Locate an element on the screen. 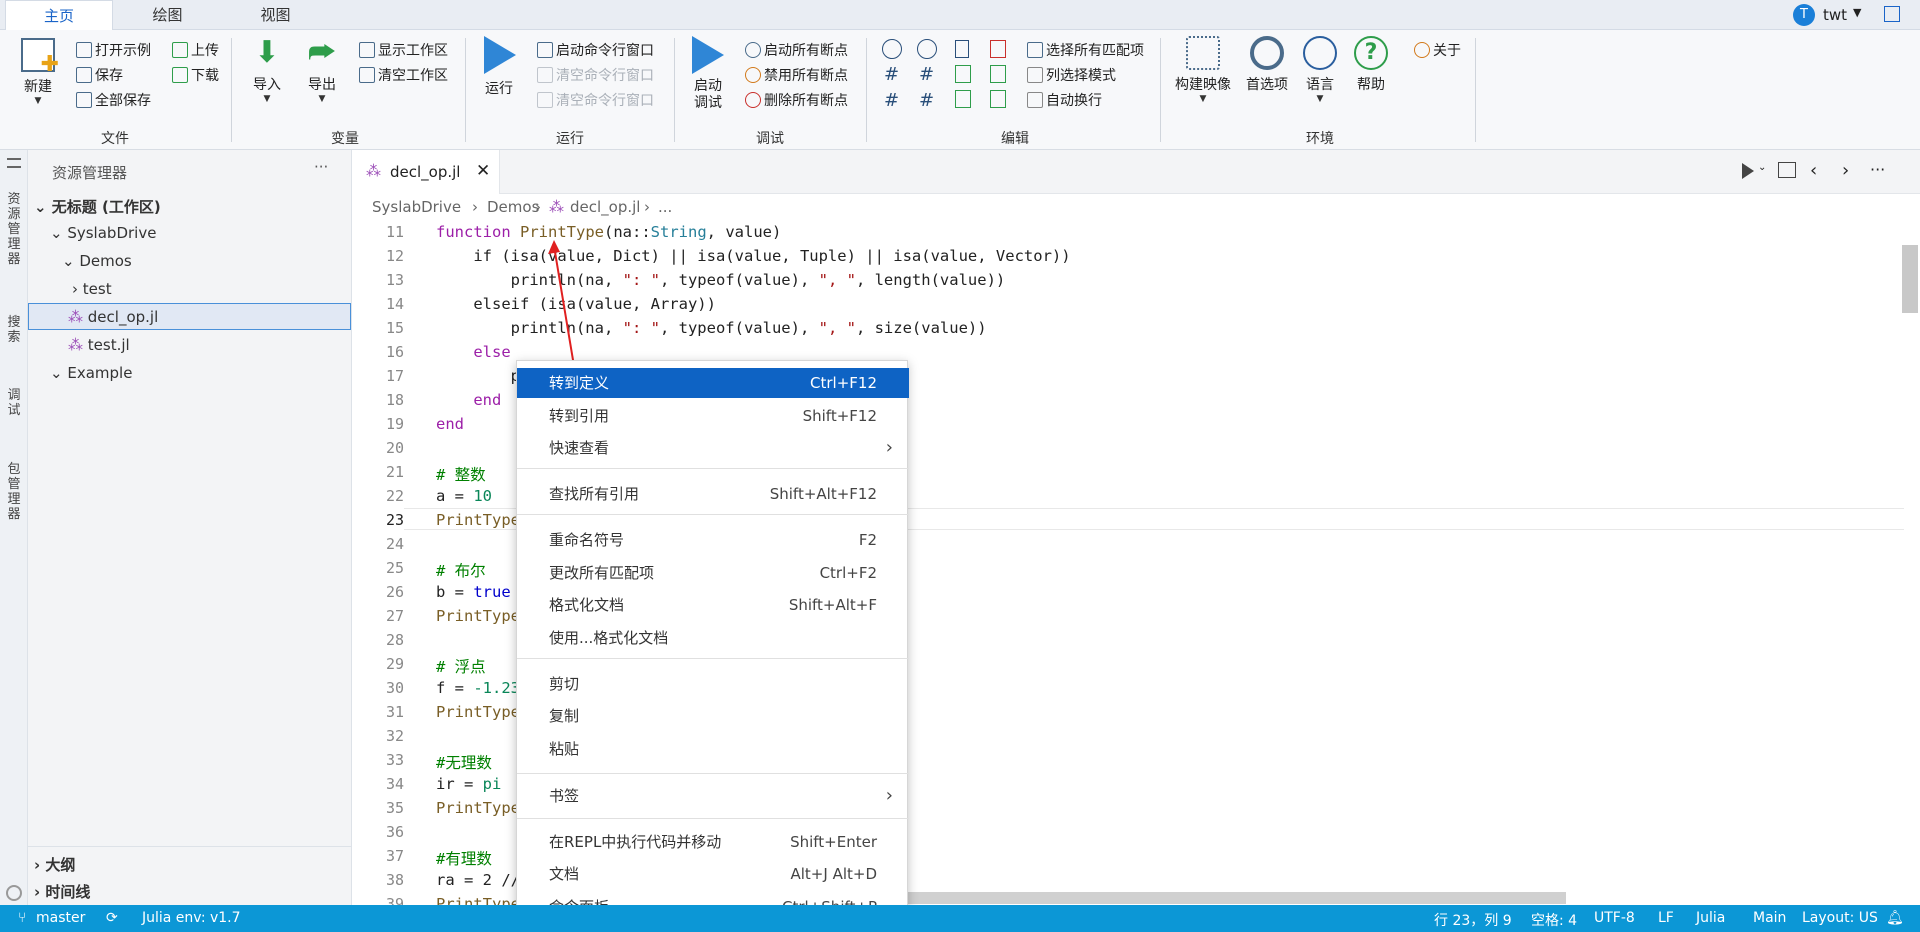 Image resolution: width=1920 pixels, height=932 pixels. menu-item-copy: 复制 is located at coordinates (713, 716).